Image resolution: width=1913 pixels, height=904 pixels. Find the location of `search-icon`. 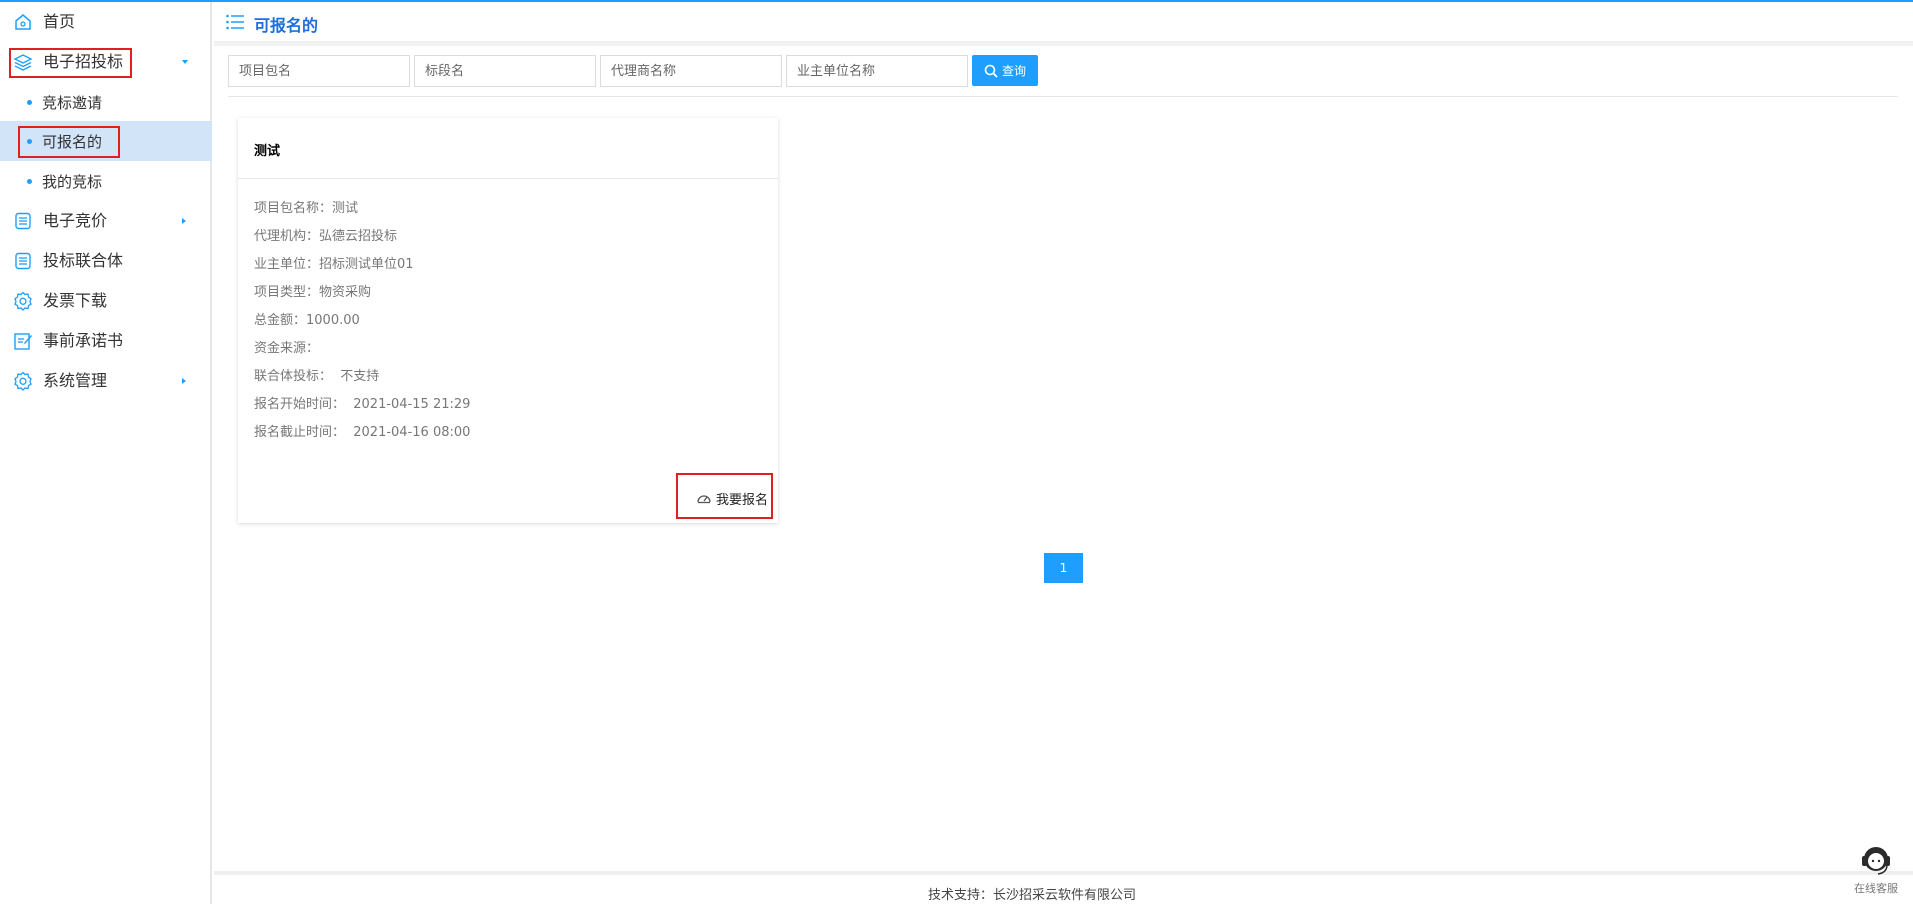

search-icon is located at coordinates (991, 71).